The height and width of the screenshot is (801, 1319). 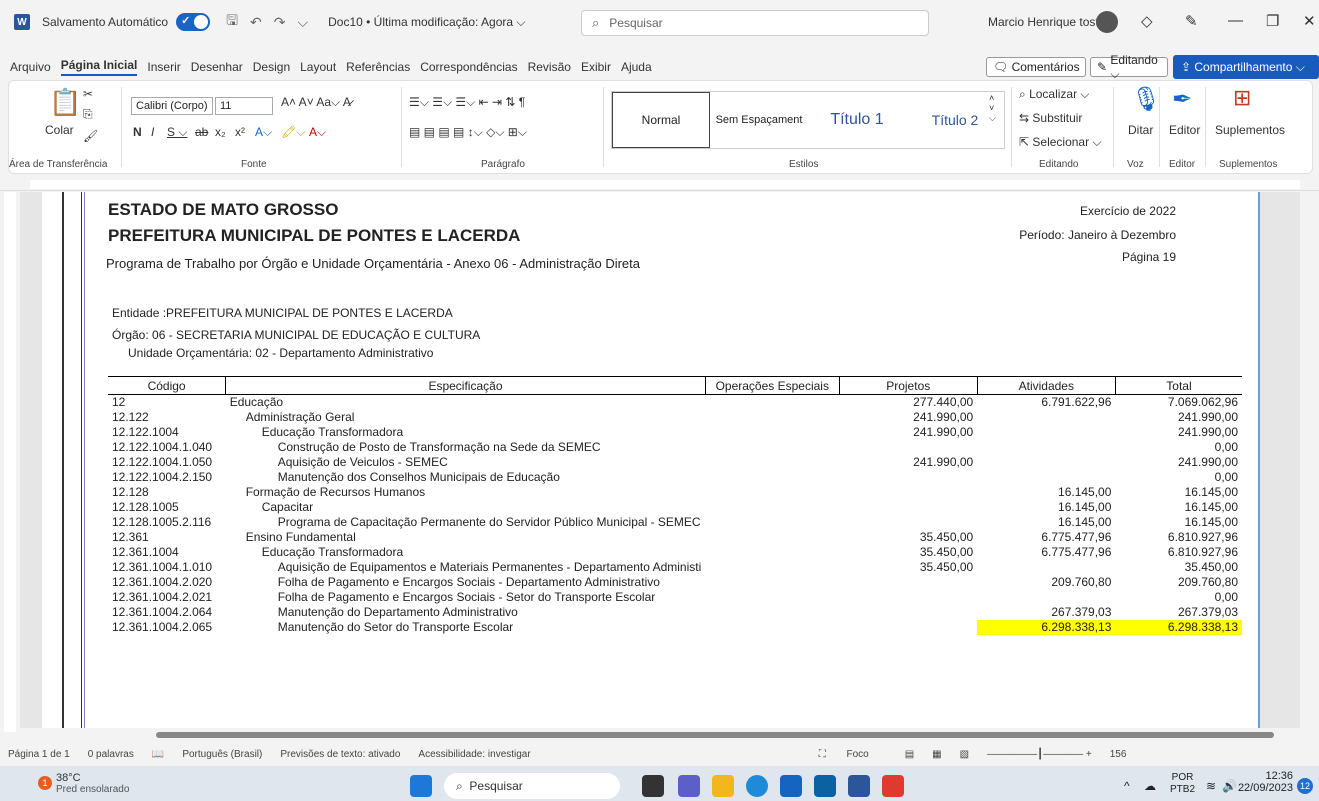 What do you see at coordinates (217, 67) in the screenshot?
I see `tab-desenhar: Desenhar` at bounding box center [217, 67].